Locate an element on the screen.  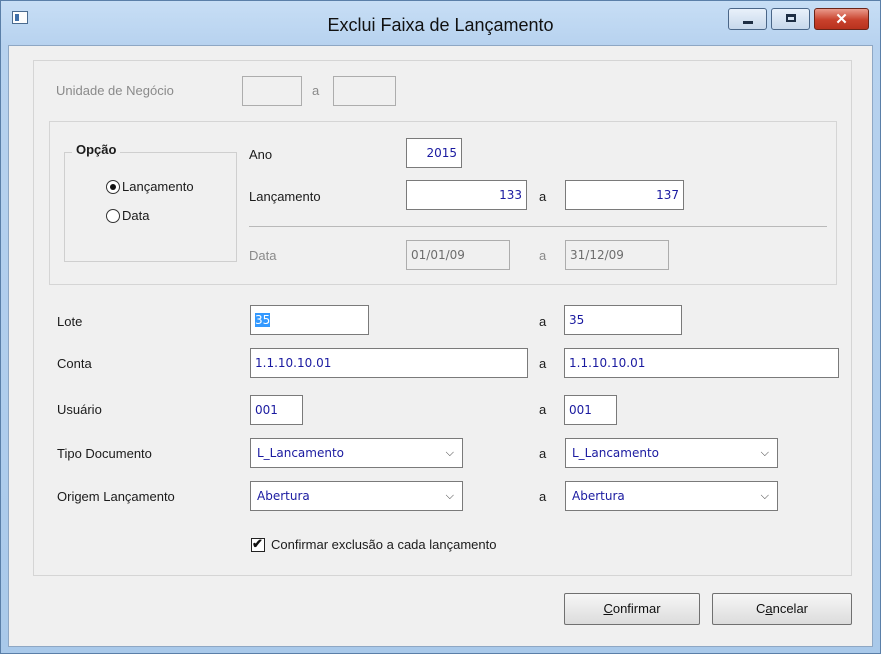
close-button: ✕ is located at coordinates (841, 19).